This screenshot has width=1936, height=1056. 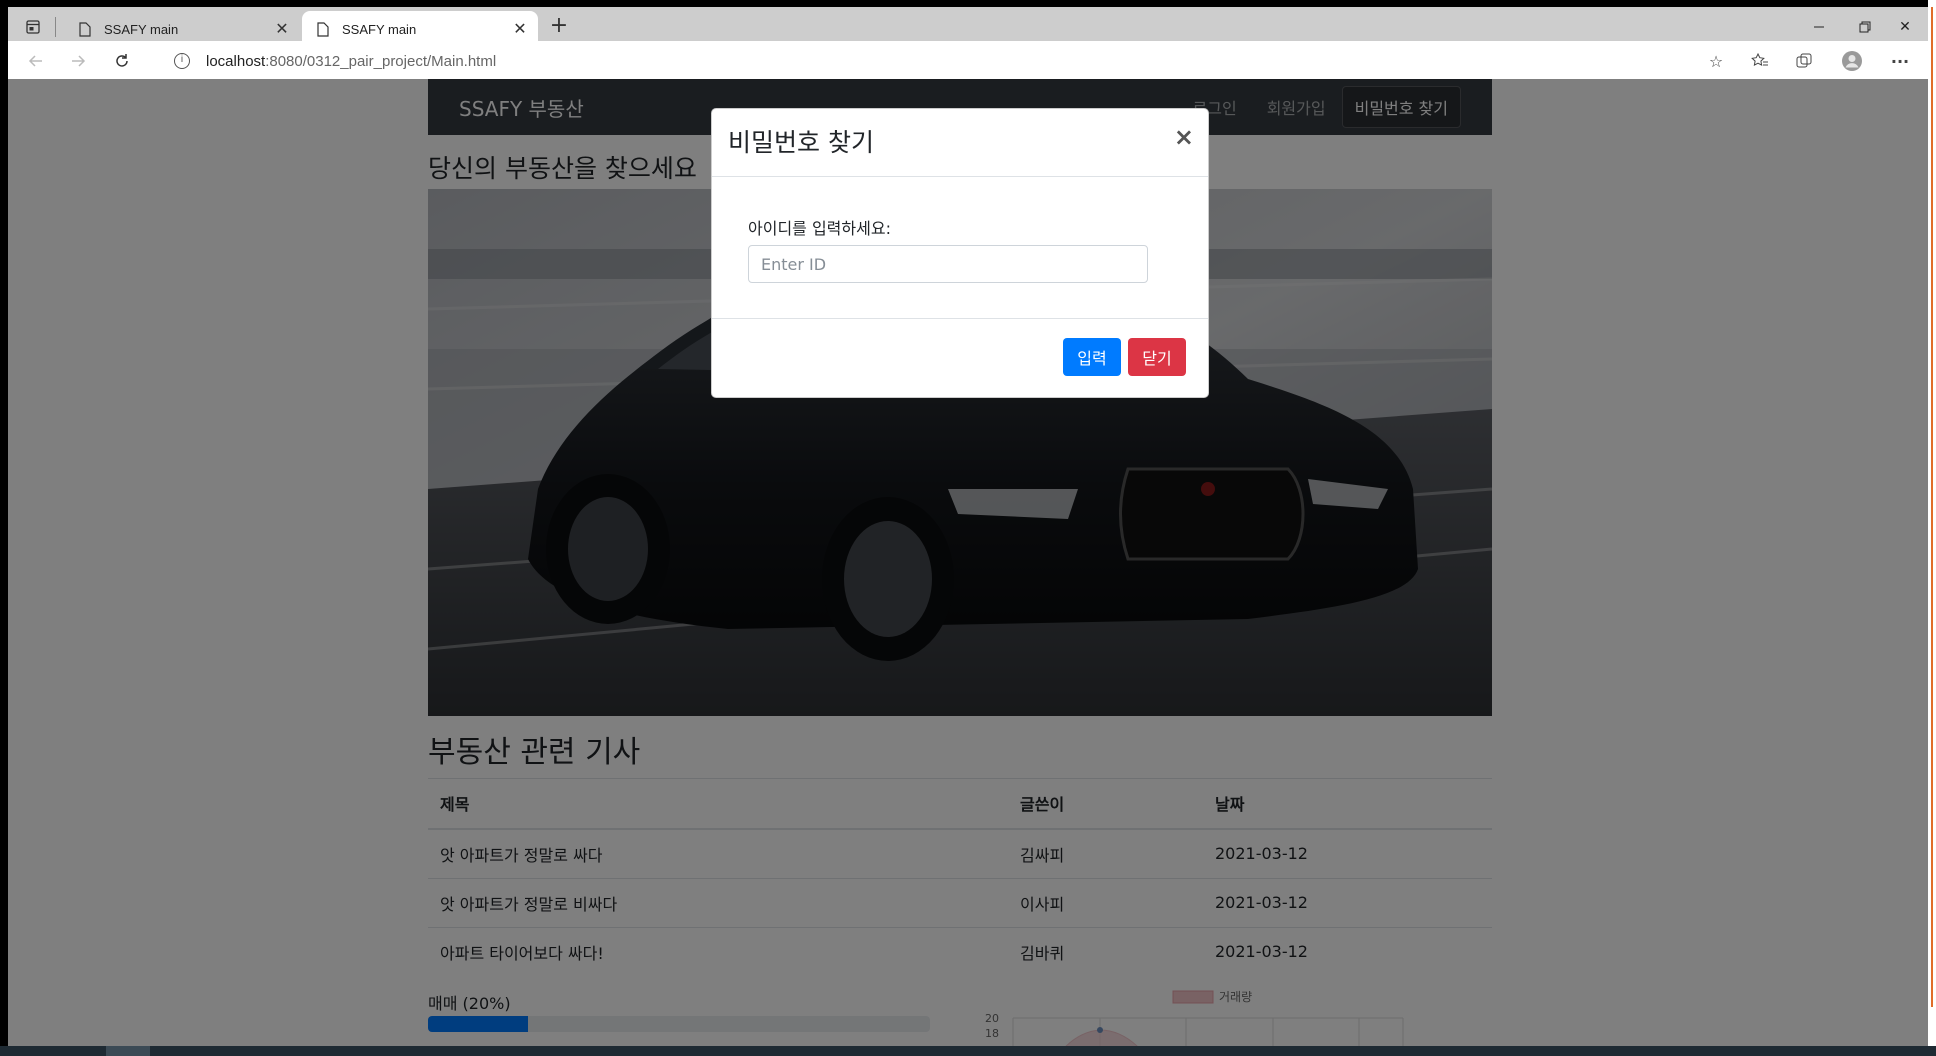 What do you see at coordinates (968, 1051) in the screenshot?
I see `os-taskbar` at bounding box center [968, 1051].